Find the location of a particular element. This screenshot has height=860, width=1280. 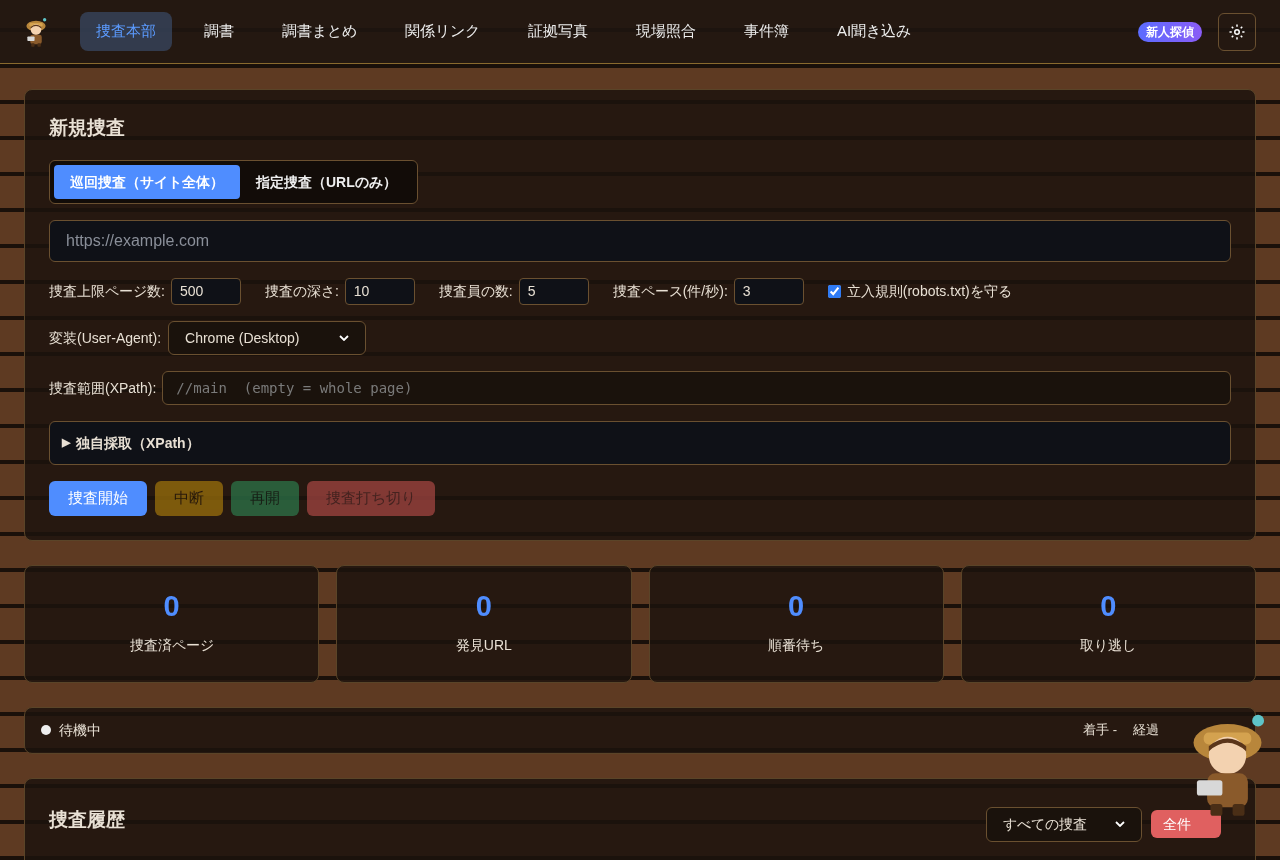

panel-title: 捜査履歴 is located at coordinates (87, 819).